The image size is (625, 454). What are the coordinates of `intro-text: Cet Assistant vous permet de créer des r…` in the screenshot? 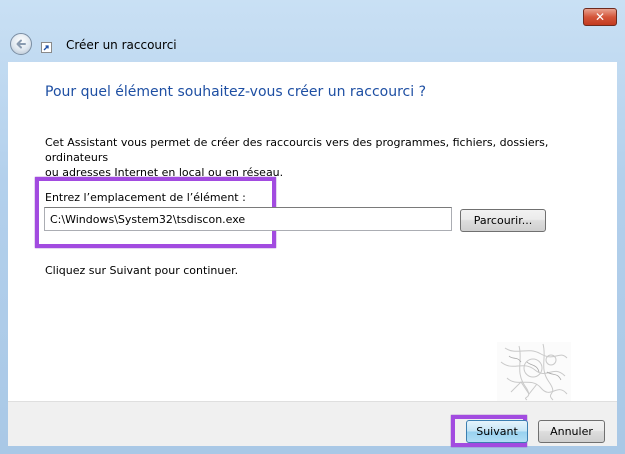 It's located at (325, 157).